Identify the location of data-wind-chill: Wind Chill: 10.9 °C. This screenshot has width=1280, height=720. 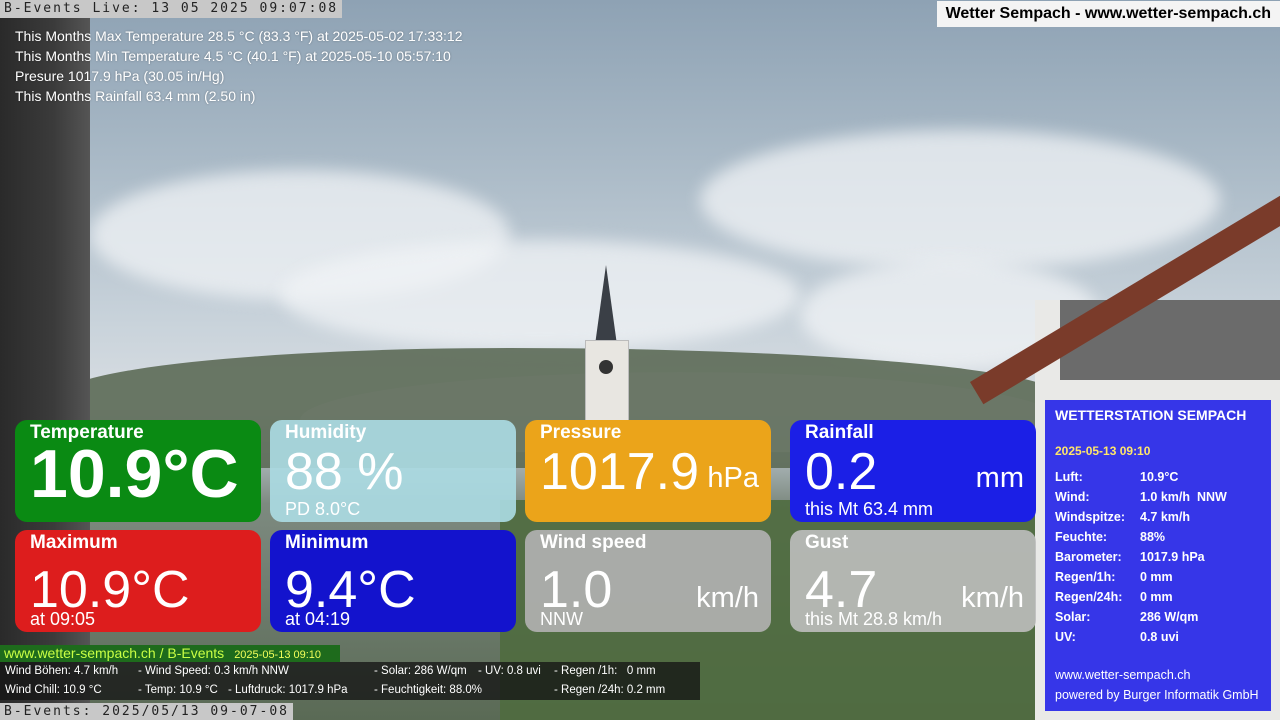
(53, 690).